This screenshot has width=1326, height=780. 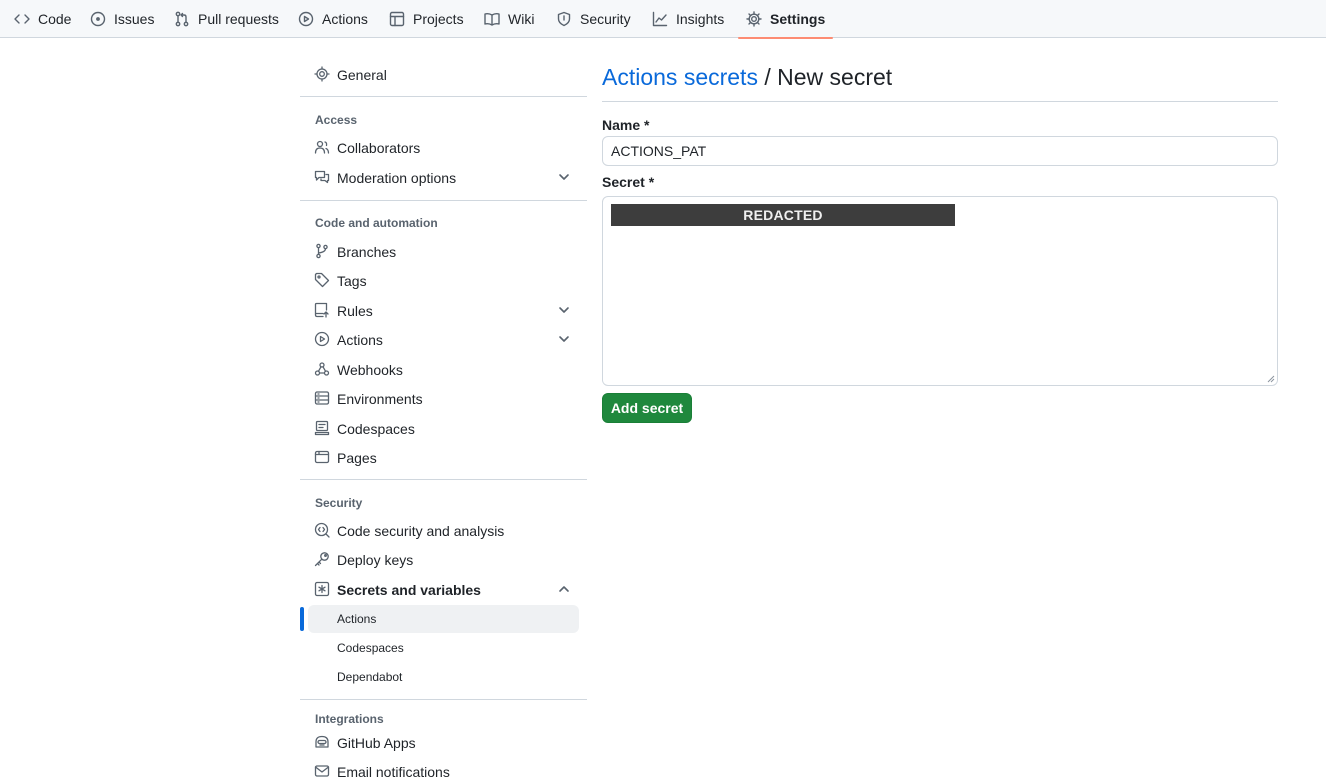 I want to click on people-icon, so click(x=322, y=147).